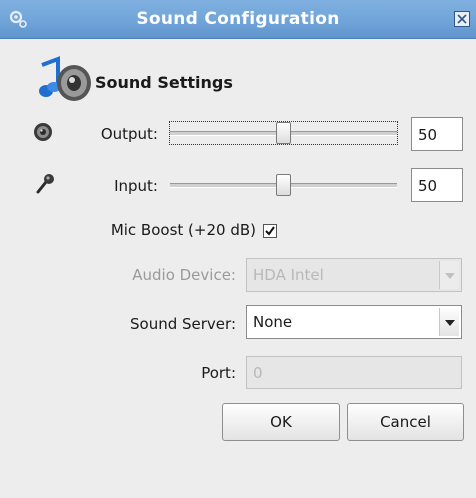 The width and height of the screenshot is (476, 498). Describe the element at coordinates (45, 186) in the screenshot. I see `microphone-icon` at that location.